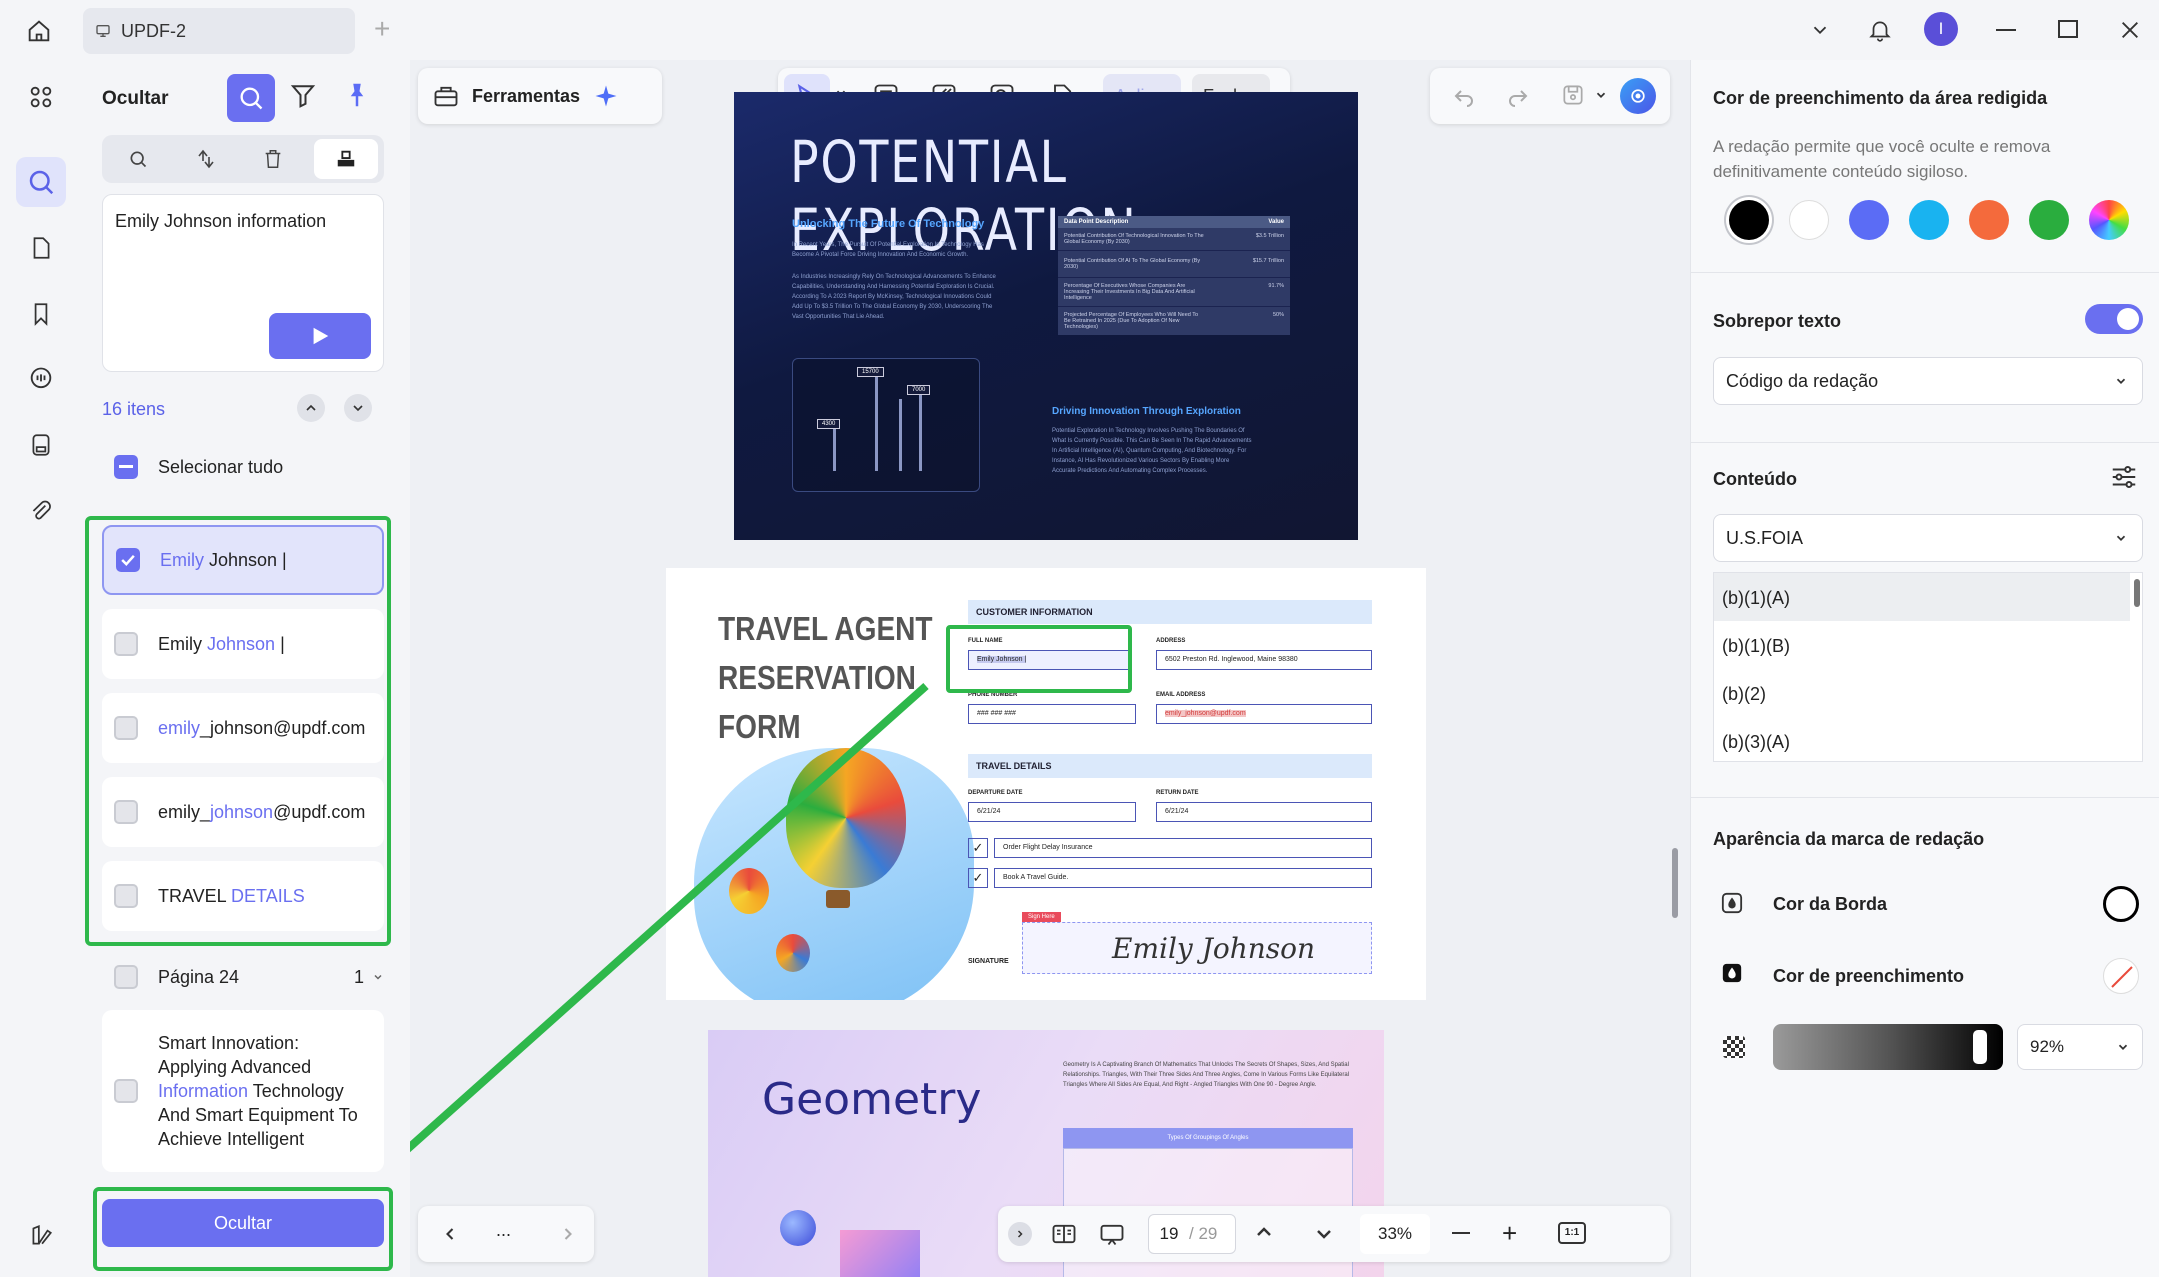  I want to click on chevron-left-icon, so click(450, 1234).